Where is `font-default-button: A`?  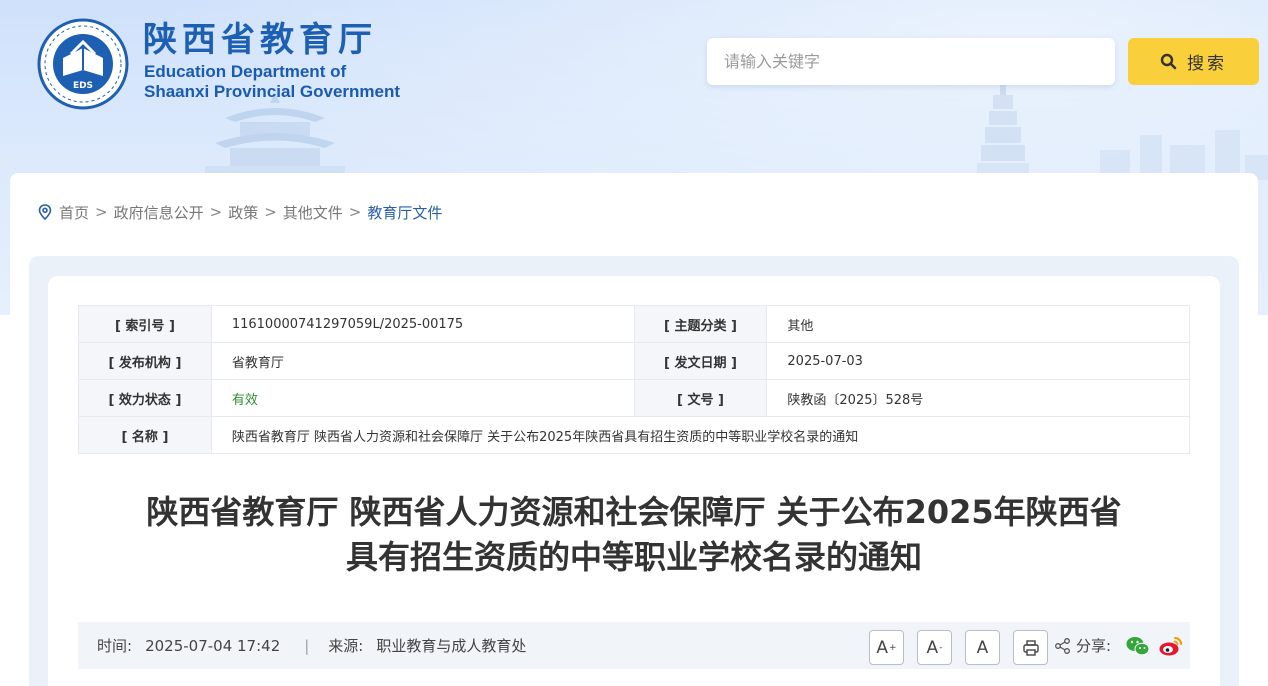 font-default-button: A is located at coordinates (982, 647).